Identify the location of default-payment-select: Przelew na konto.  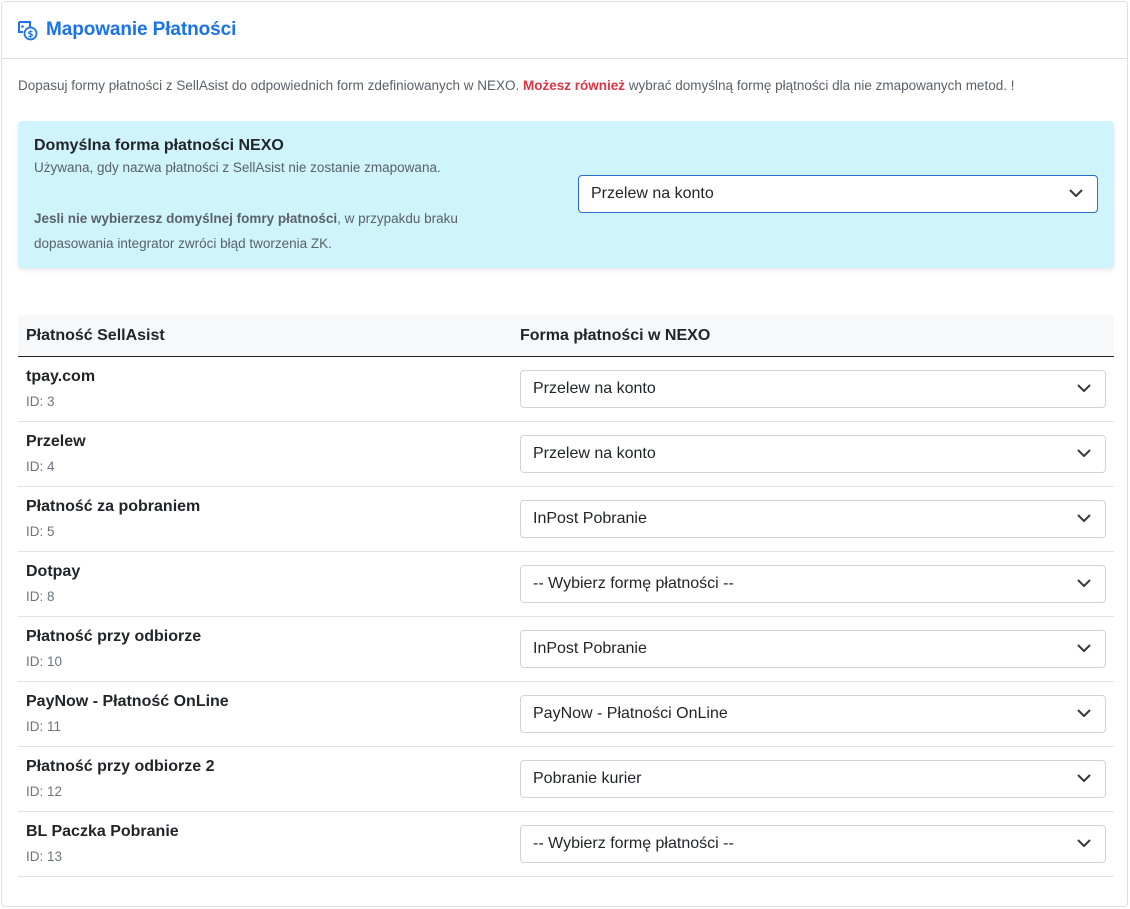
(838, 194).